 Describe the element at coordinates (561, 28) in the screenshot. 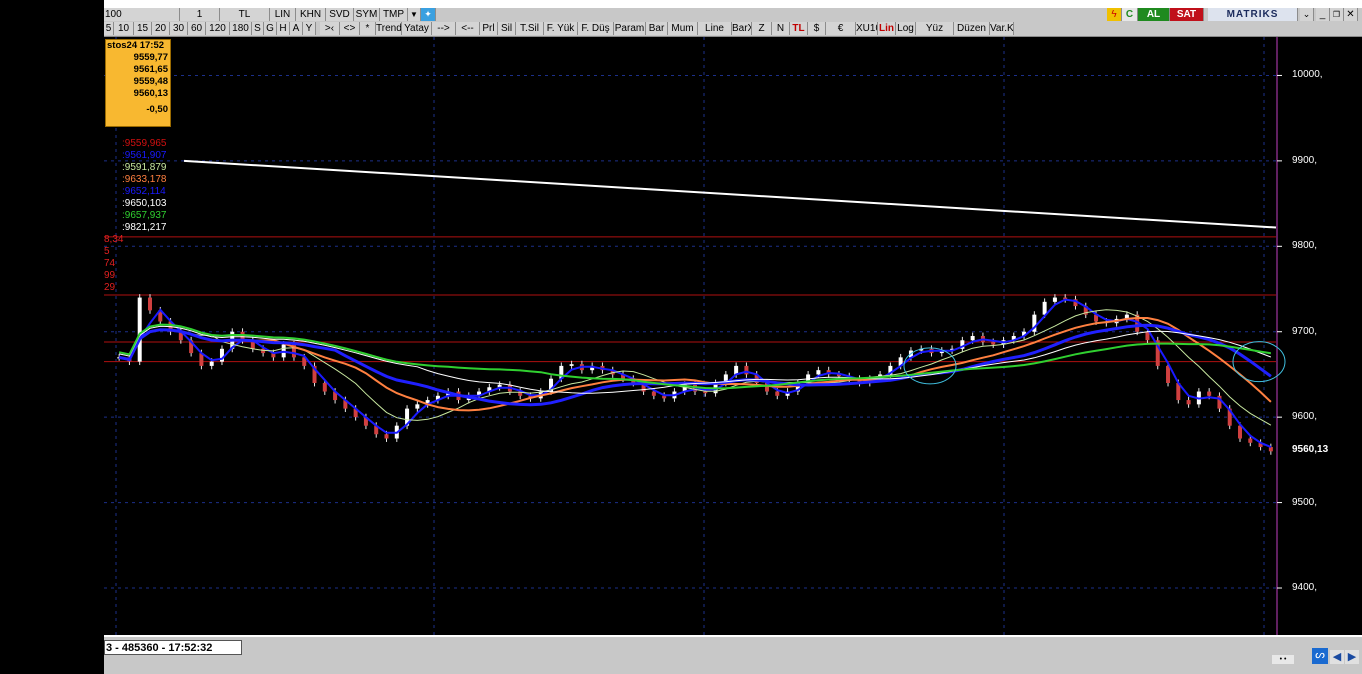

I see `tool-fyk-button: F. Yük` at that location.